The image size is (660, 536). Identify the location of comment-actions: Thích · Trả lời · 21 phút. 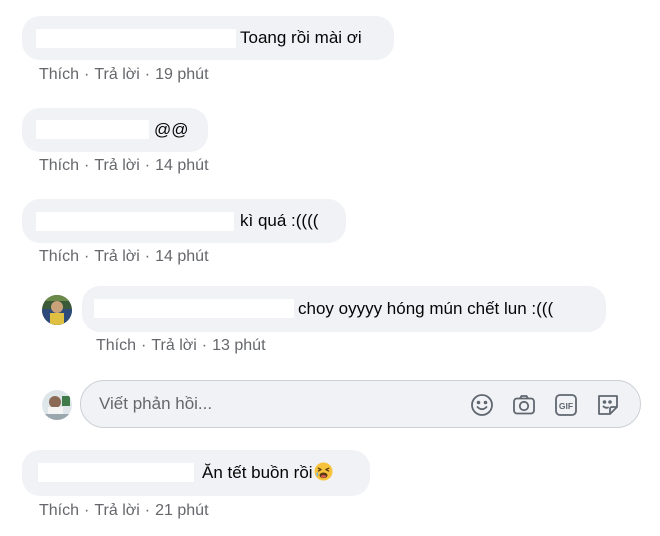
(124, 511).